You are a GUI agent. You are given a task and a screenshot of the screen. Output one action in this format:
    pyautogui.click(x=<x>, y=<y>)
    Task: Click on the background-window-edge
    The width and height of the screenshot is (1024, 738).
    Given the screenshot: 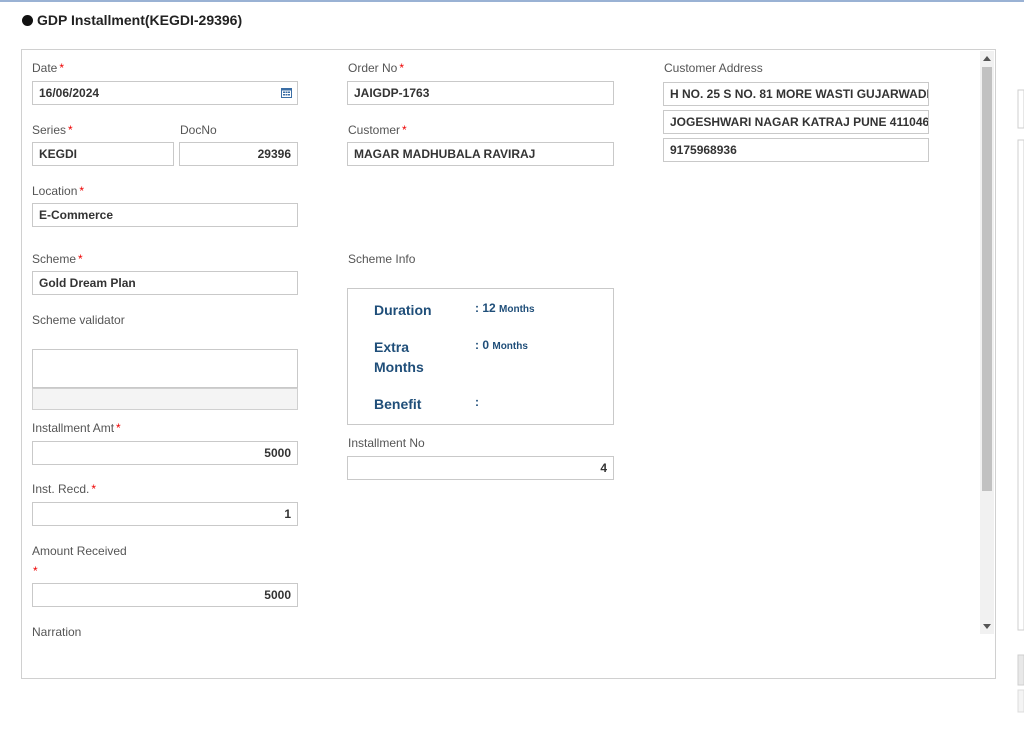 What is the action you would take?
    pyautogui.click(x=1019, y=391)
    